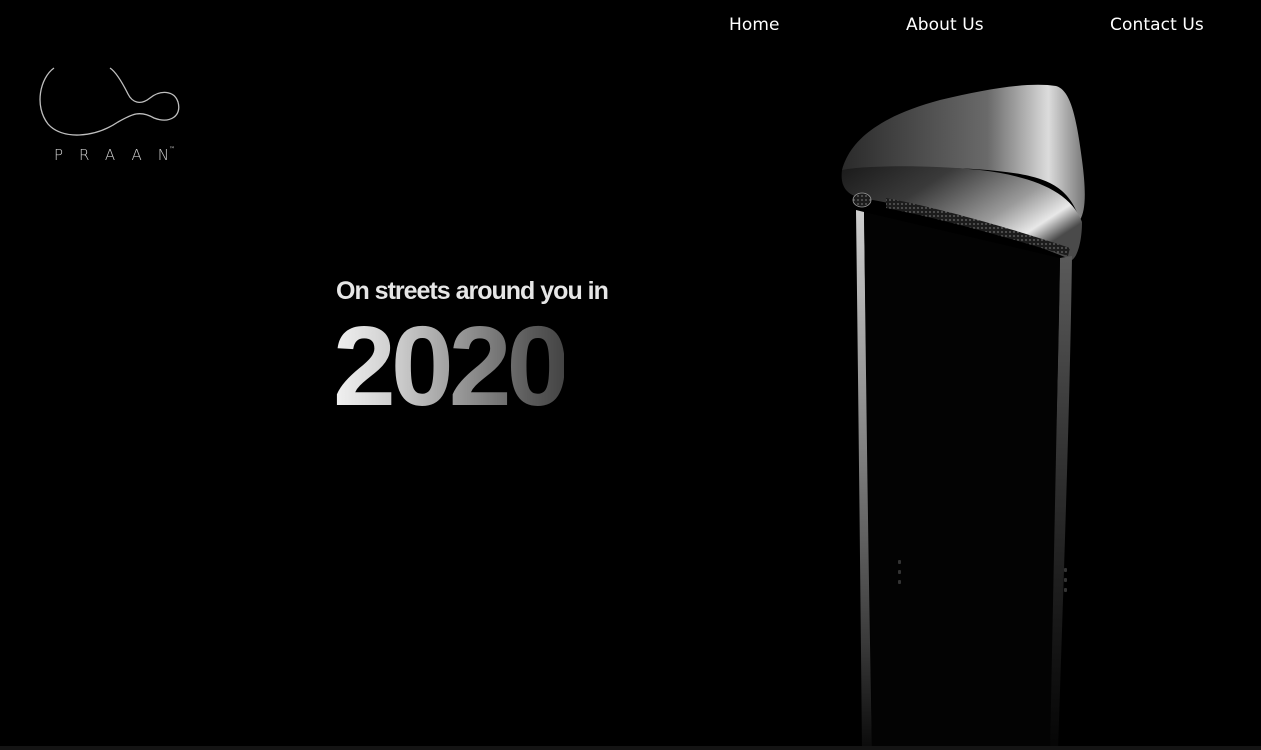  I want to click on bottom-divider, so click(630, 748).